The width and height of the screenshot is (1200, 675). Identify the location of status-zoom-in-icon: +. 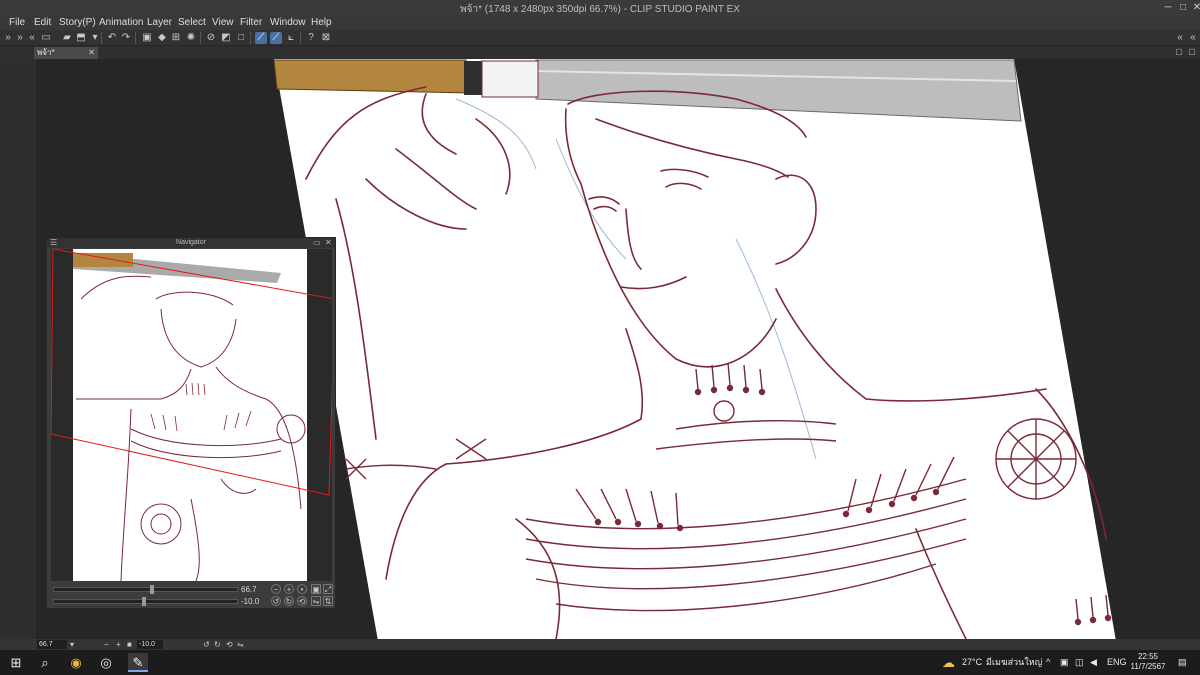
(118, 644).